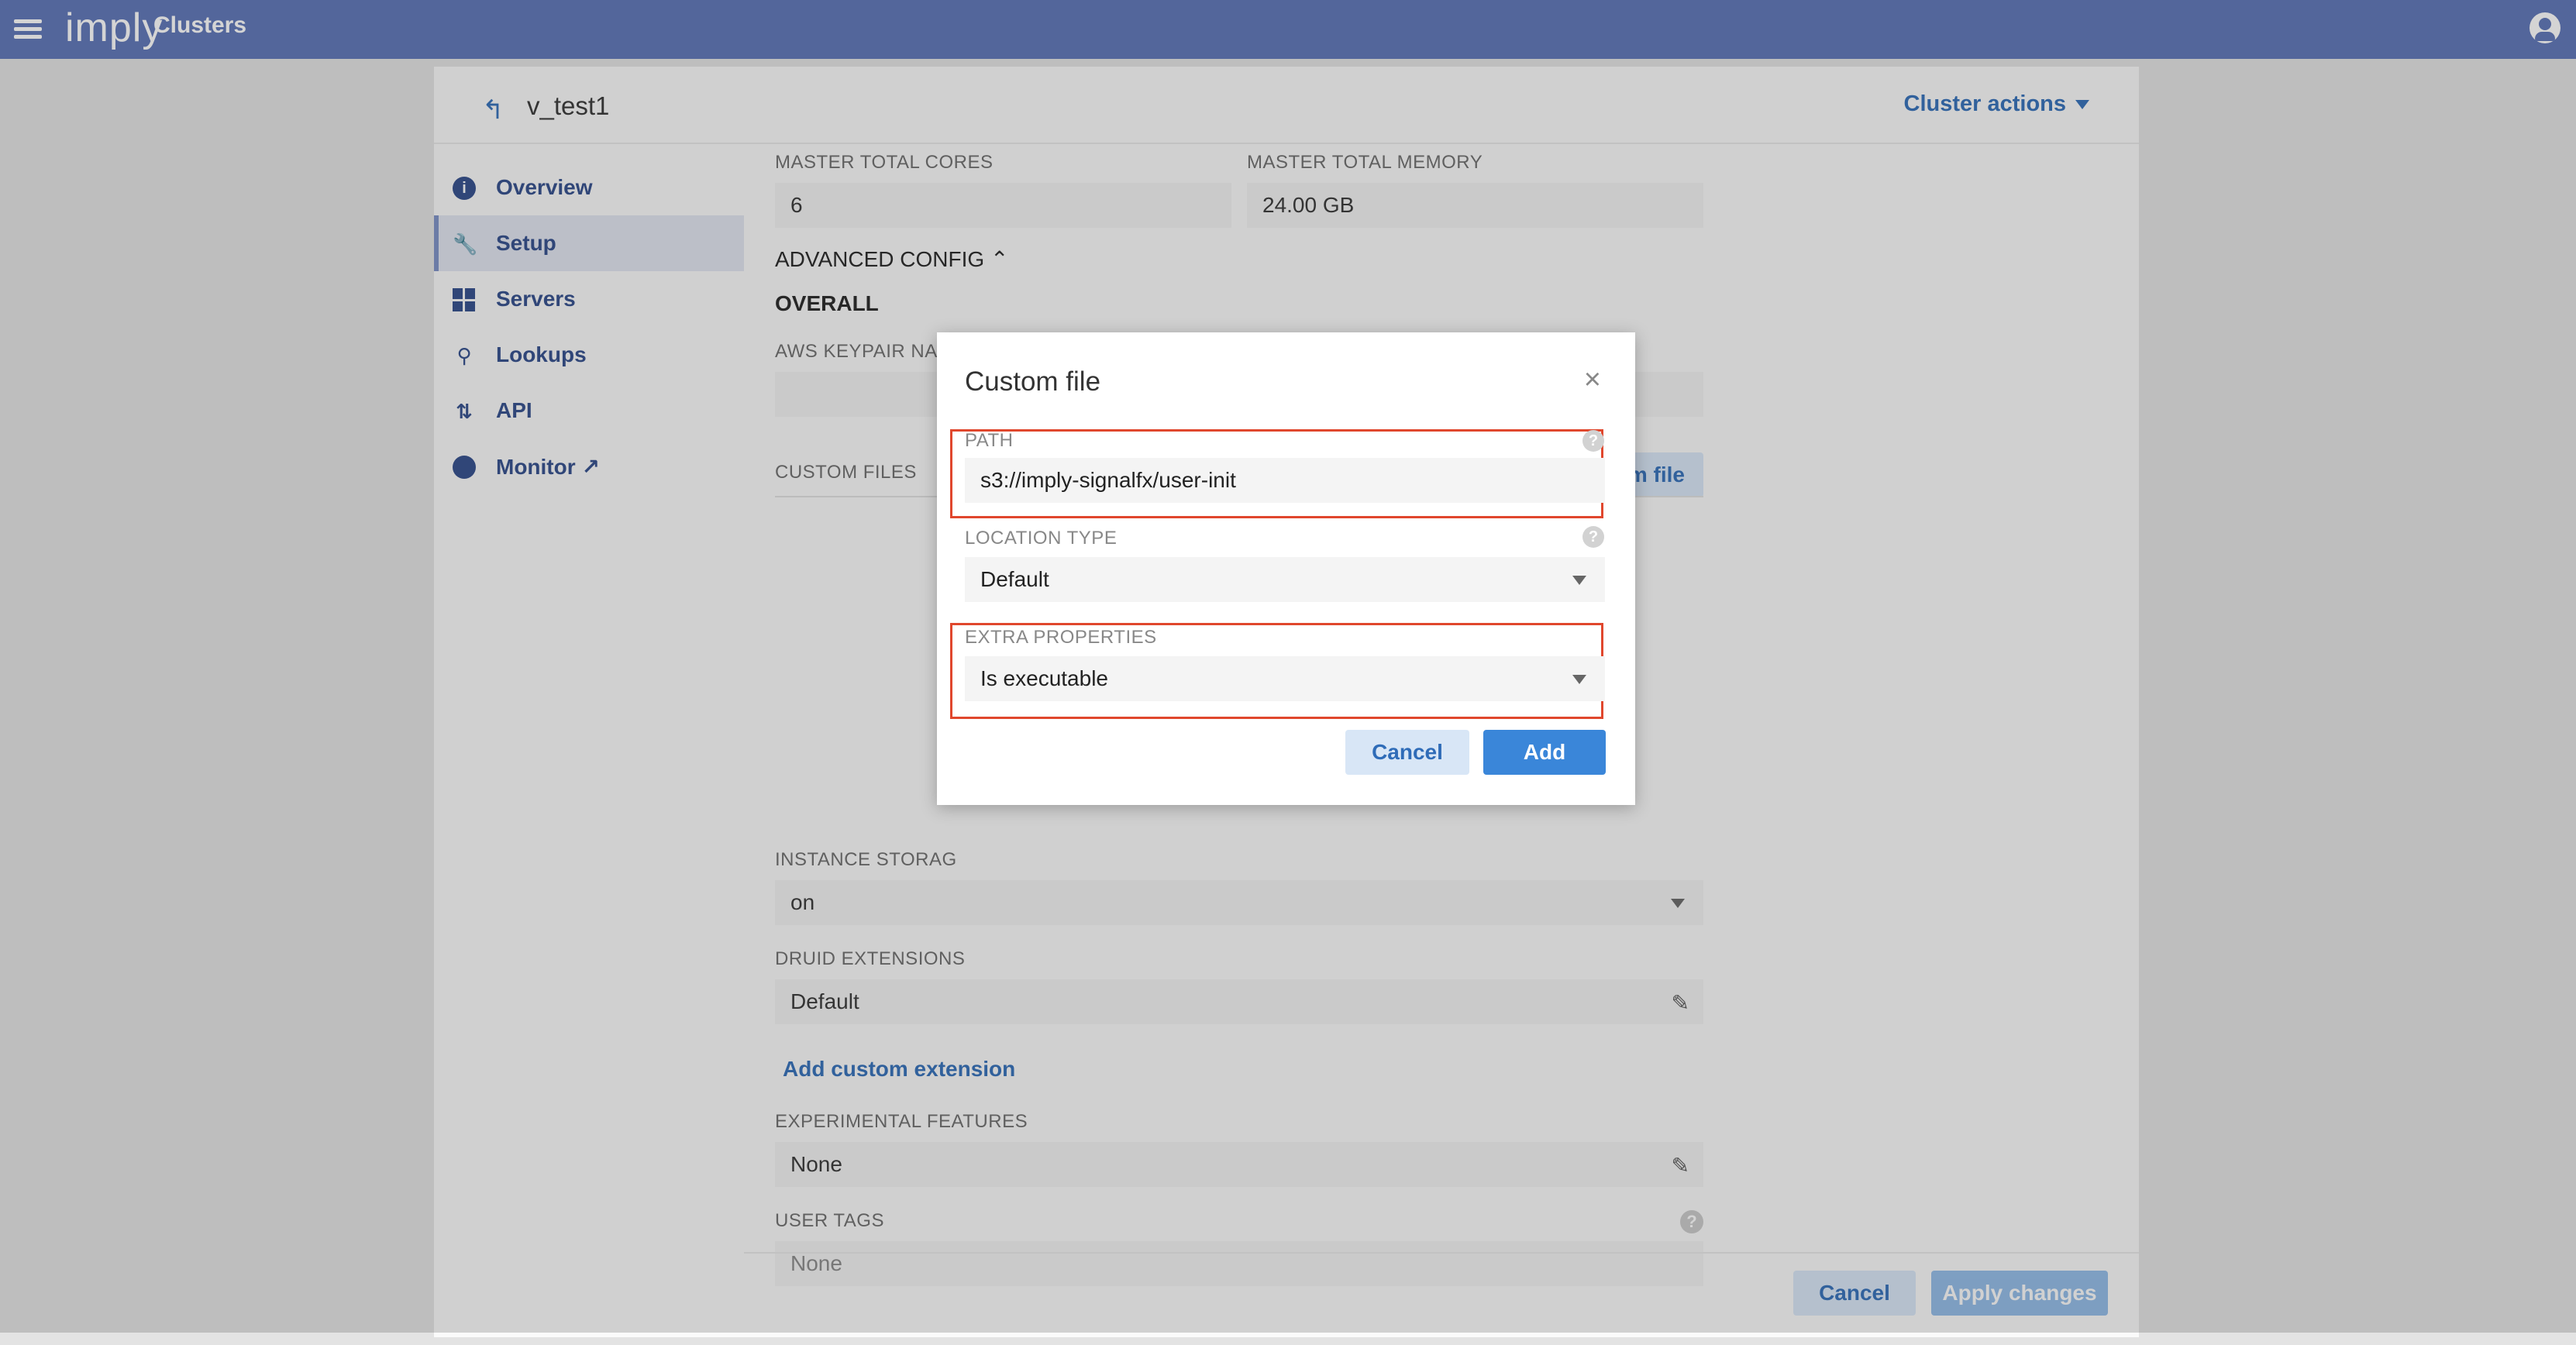 The width and height of the screenshot is (2576, 1345). Describe the element at coordinates (989, 440) in the screenshot. I see `path-label: PATH` at that location.